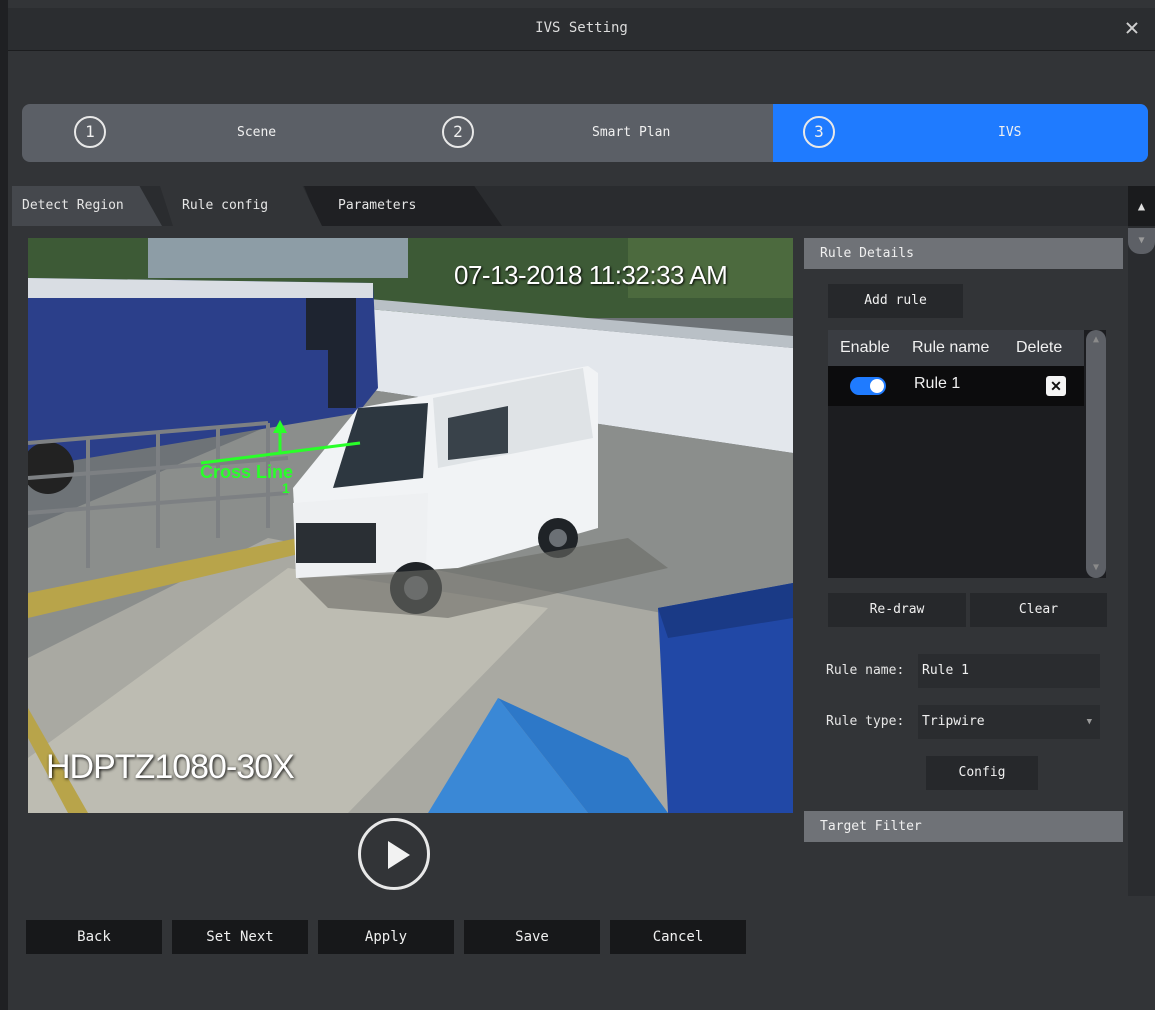 The height and width of the screenshot is (1010, 1155). I want to click on tab-parameters: Parameters, so click(403, 206).